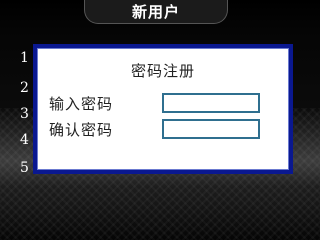 The width and height of the screenshot is (320, 240). I want to click on menu-item-number-1: 1, so click(26, 58).